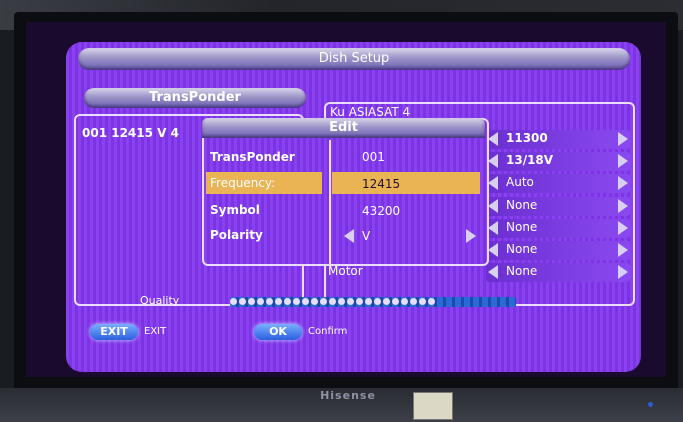 The height and width of the screenshot is (422, 683). I want to click on transponder-field-label: TransPonder, so click(252, 157).